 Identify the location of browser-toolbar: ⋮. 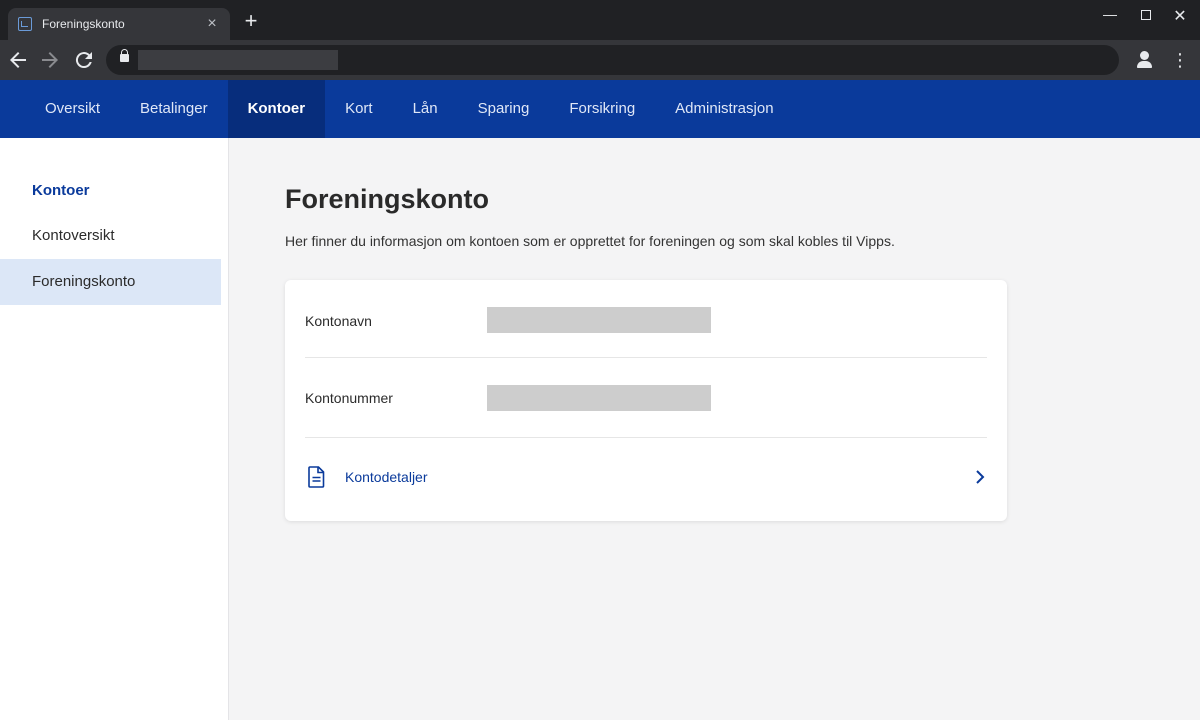
(600, 60).